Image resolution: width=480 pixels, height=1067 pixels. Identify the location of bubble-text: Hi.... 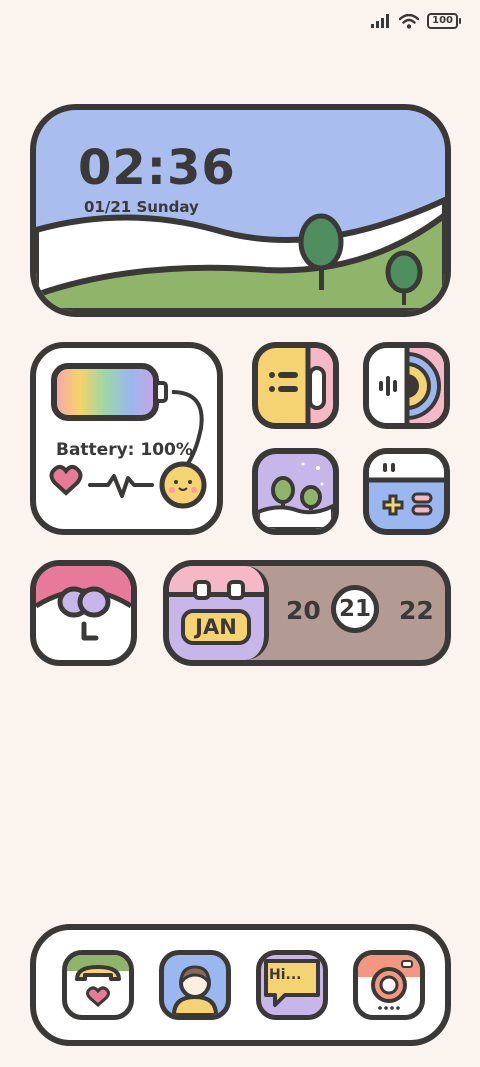
(285, 975).